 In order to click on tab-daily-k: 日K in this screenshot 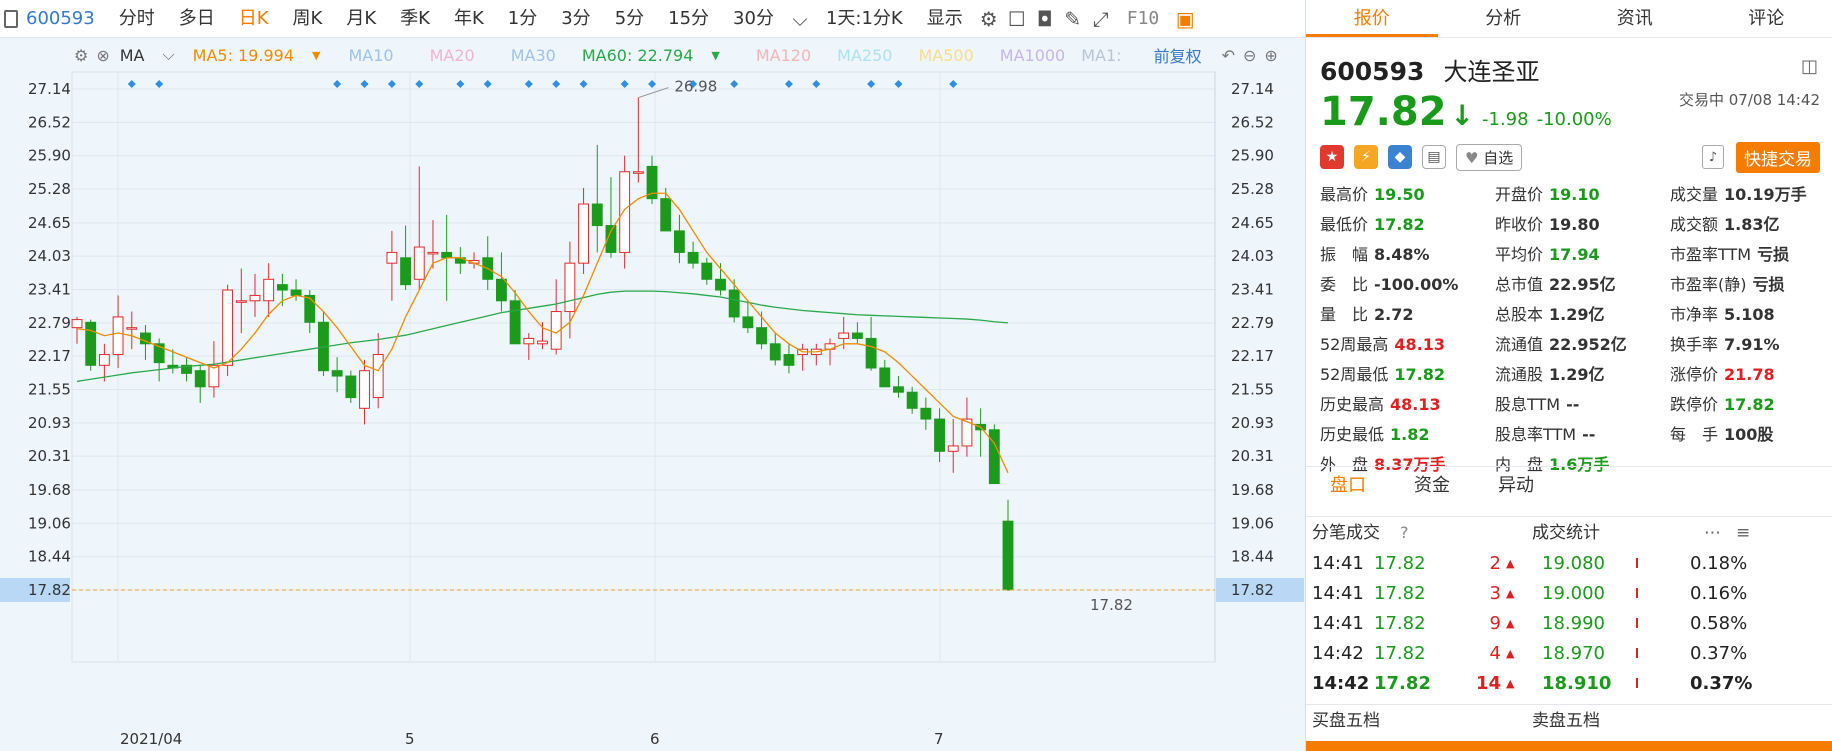, I will do `click(254, 19)`.